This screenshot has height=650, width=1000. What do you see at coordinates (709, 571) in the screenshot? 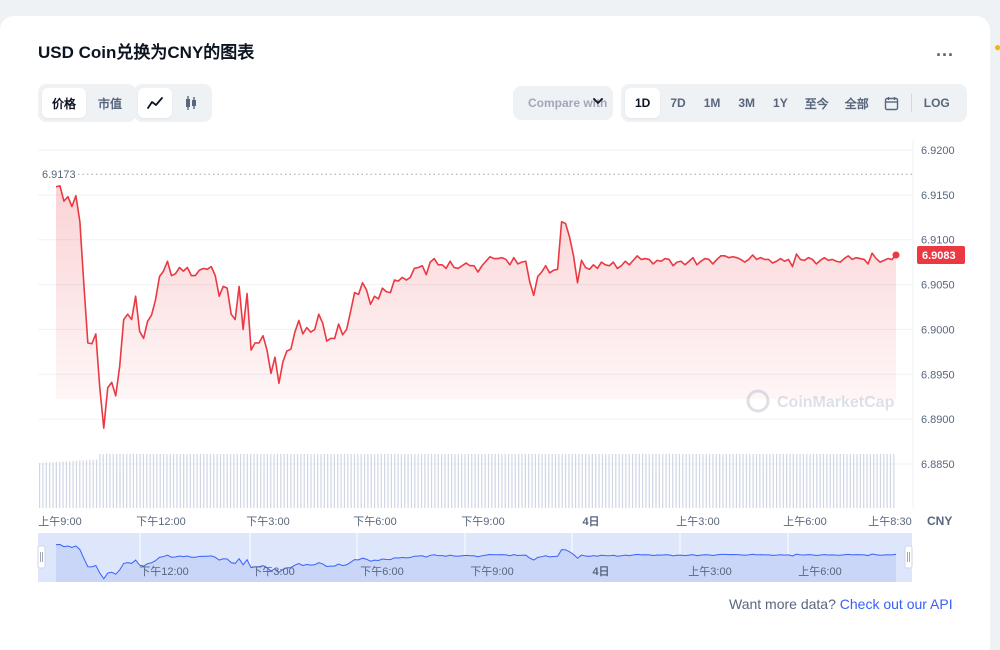
I see `navigator-tick-label: 上午3:00` at bounding box center [709, 571].